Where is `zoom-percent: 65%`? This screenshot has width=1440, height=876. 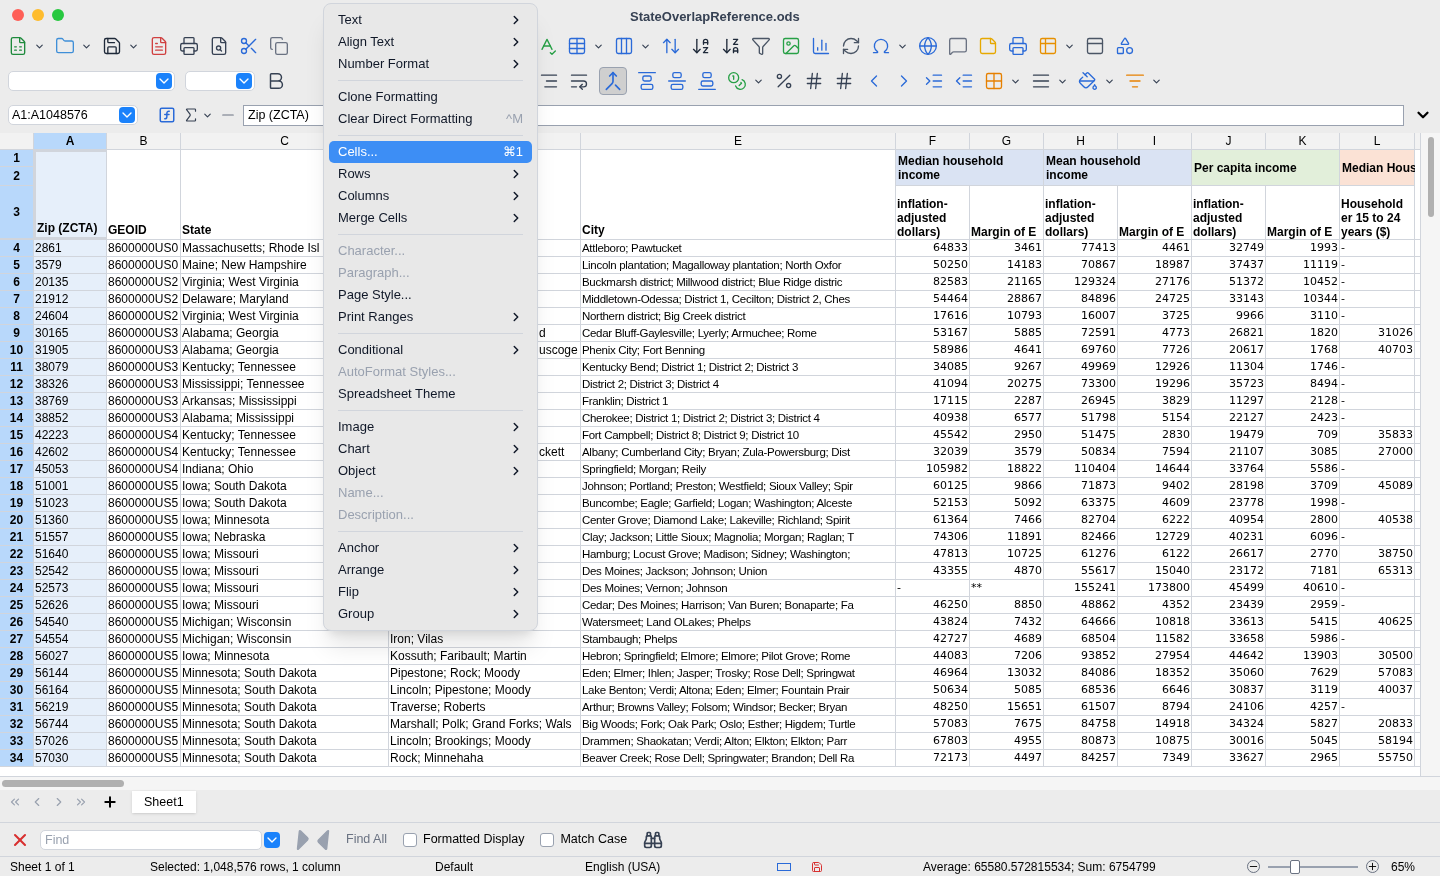
zoom-percent: 65% is located at coordinates (1403, 866).